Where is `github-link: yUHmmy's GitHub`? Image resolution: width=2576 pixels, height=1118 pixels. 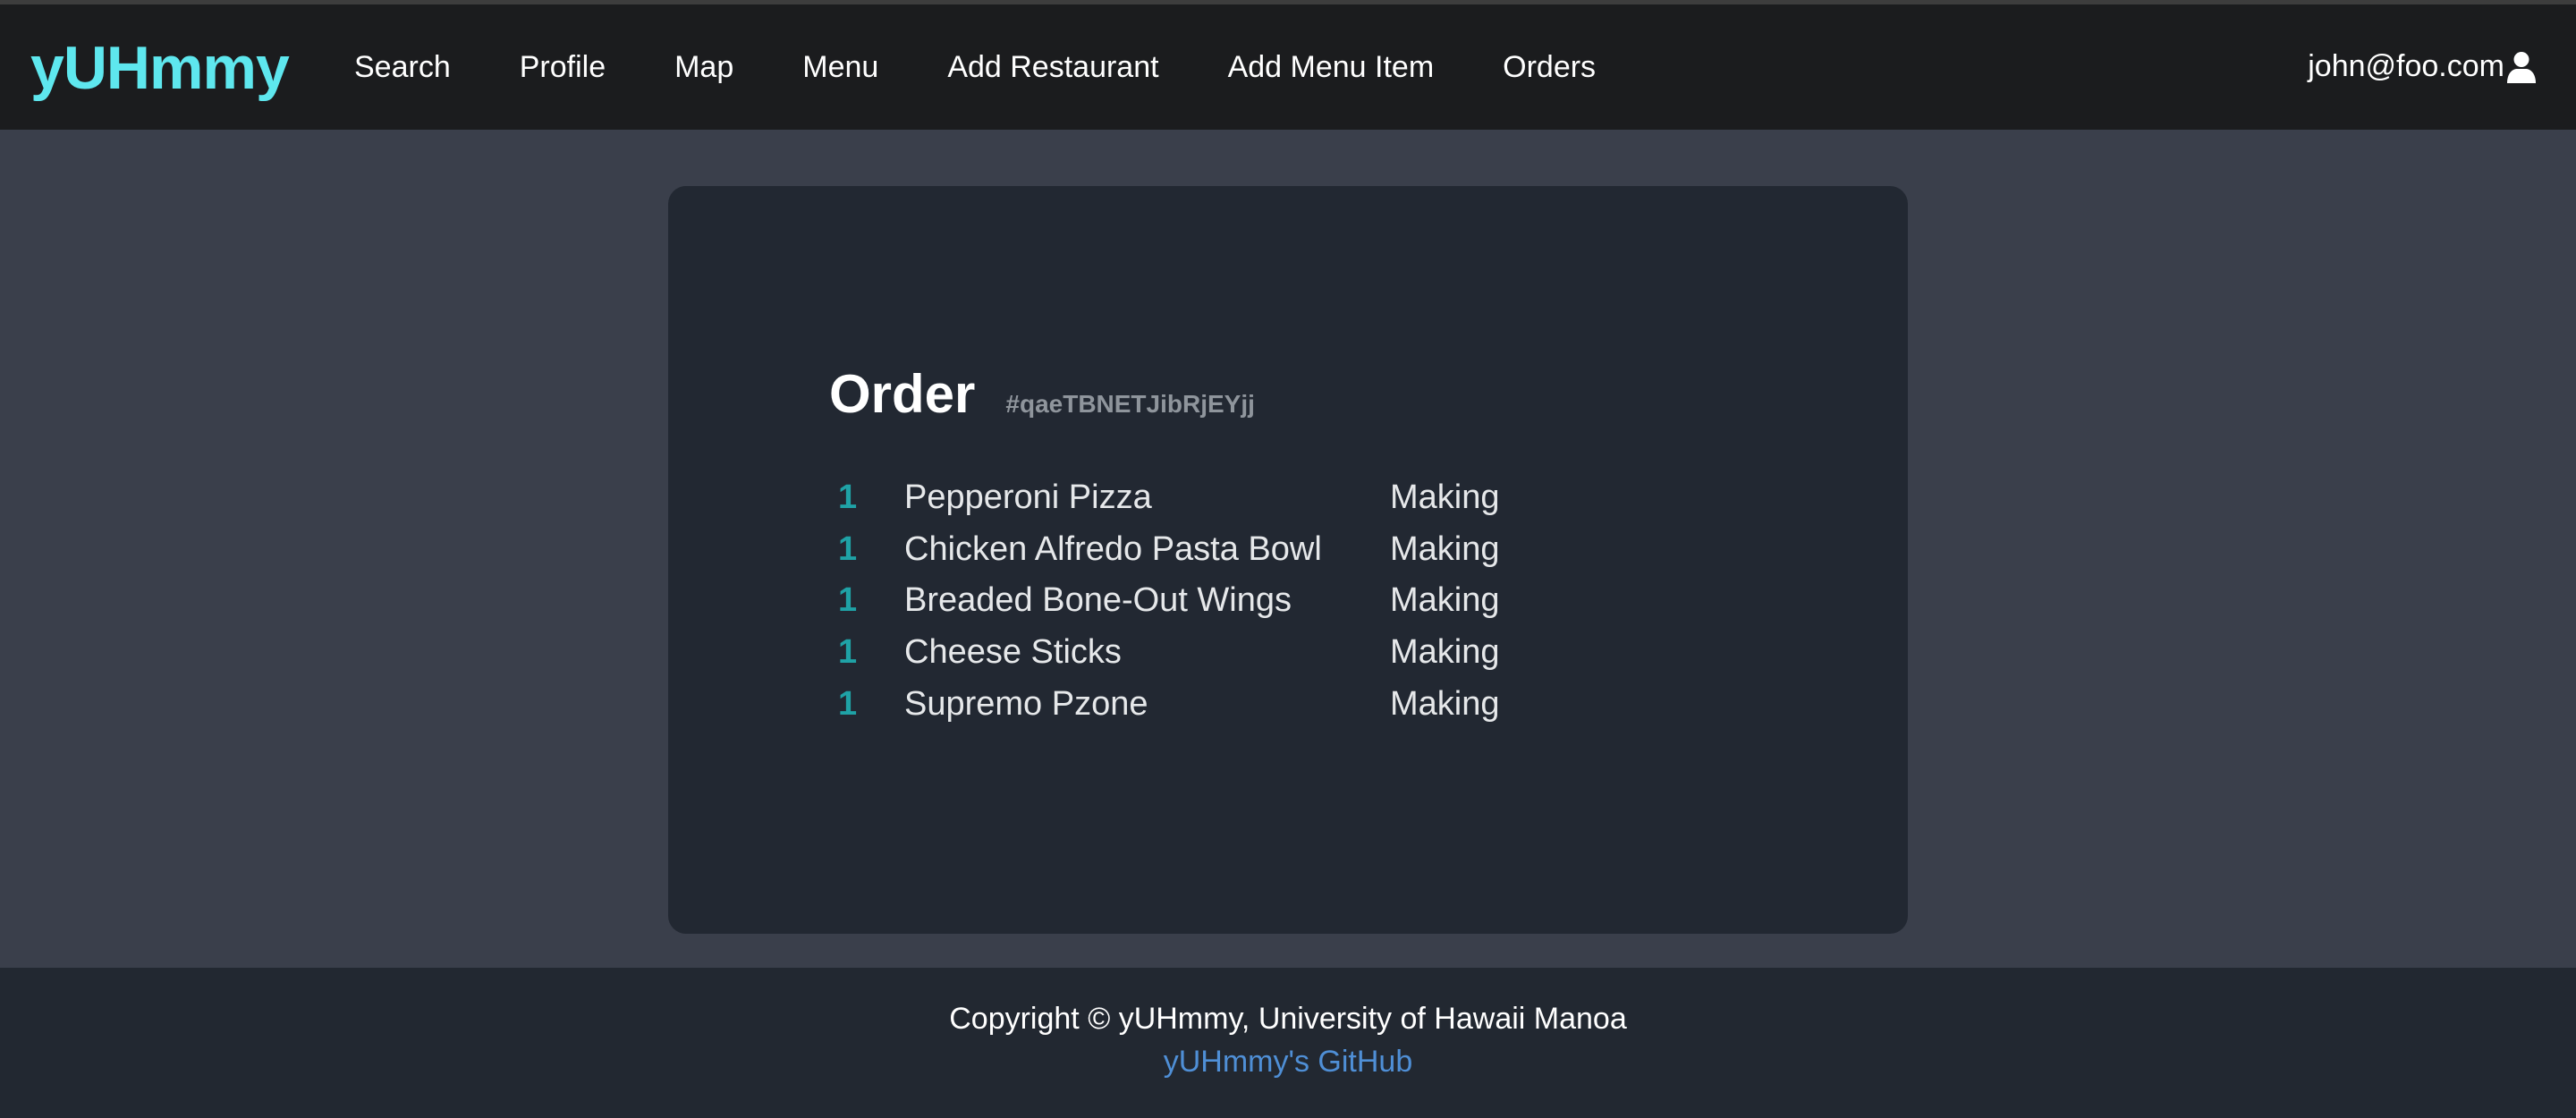 github-link: yUHmmy's GitHub is located at coordinates (1288, 1062).